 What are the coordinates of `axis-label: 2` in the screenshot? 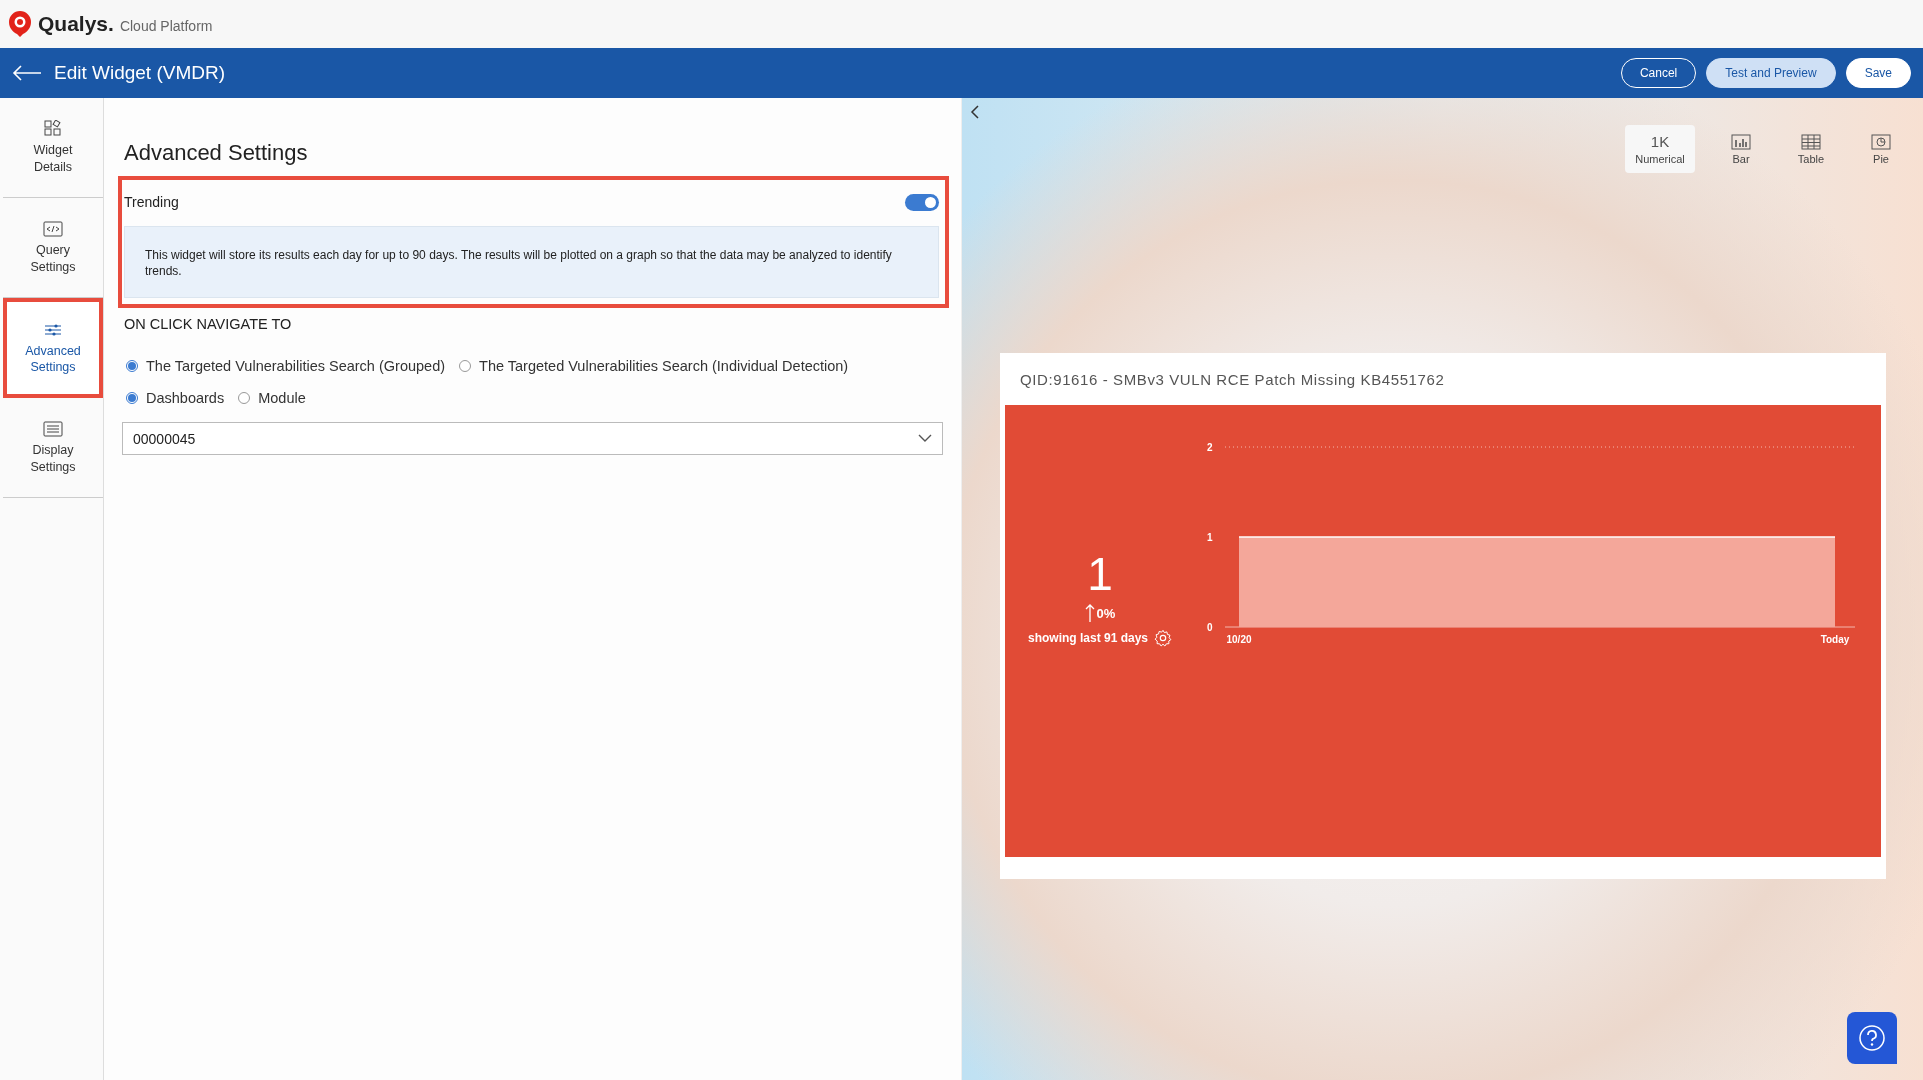 It's located at (1210, 447).